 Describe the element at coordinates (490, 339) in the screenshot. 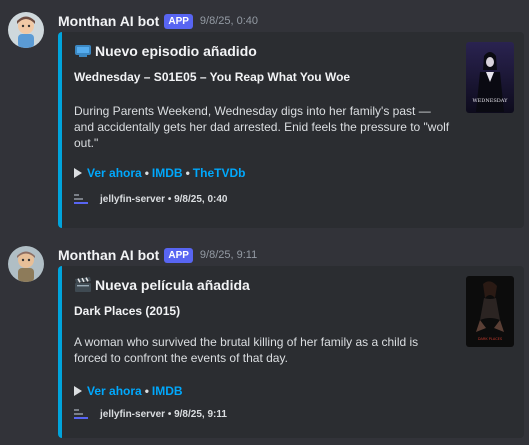

I see `thumbnail-title: DARK PLACES` at that location.